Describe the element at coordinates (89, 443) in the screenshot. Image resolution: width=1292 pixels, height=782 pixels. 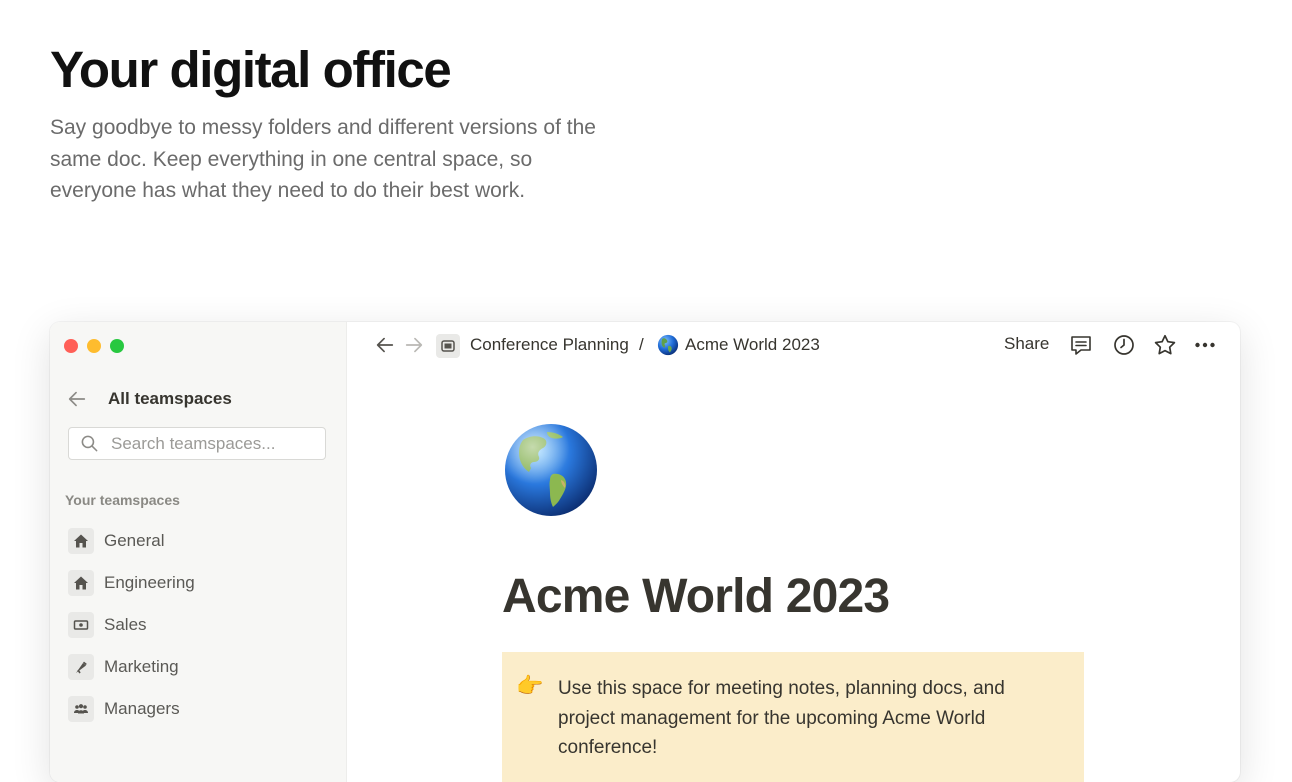
I see `search-icon` at that location.